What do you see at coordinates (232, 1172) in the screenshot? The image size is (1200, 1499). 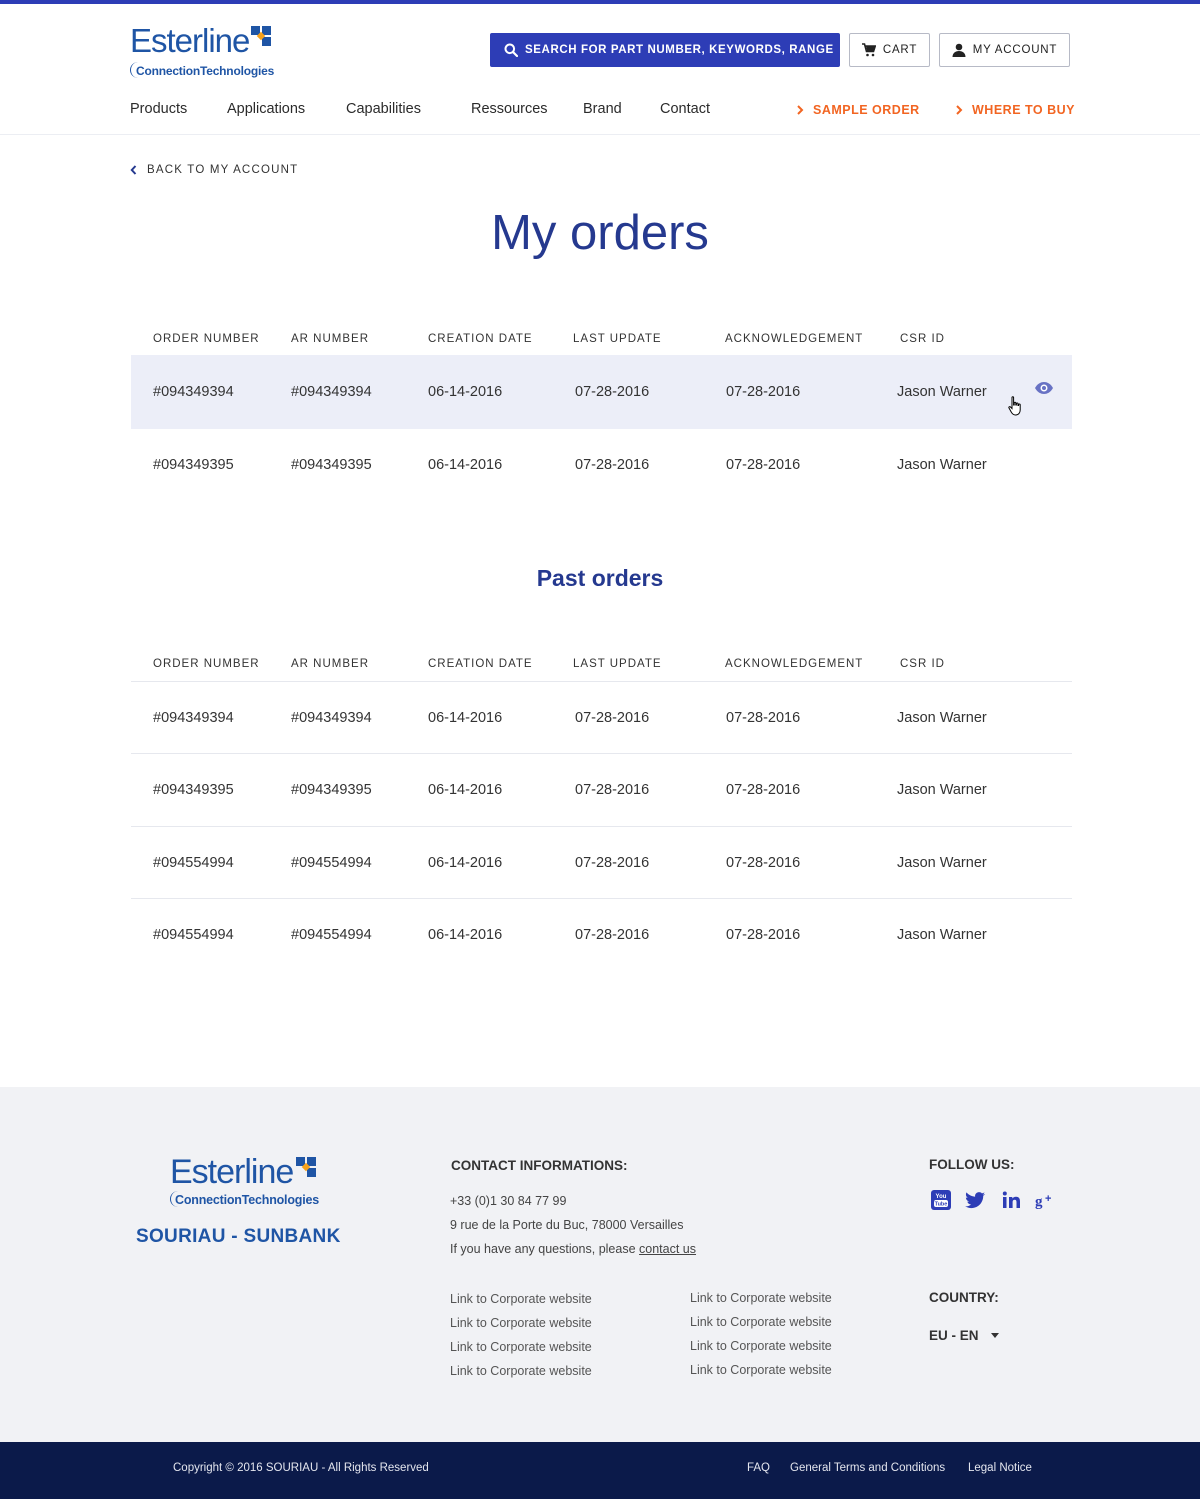 I see `footer-logo-word: Esterline` at bounding box center [232, 1172].